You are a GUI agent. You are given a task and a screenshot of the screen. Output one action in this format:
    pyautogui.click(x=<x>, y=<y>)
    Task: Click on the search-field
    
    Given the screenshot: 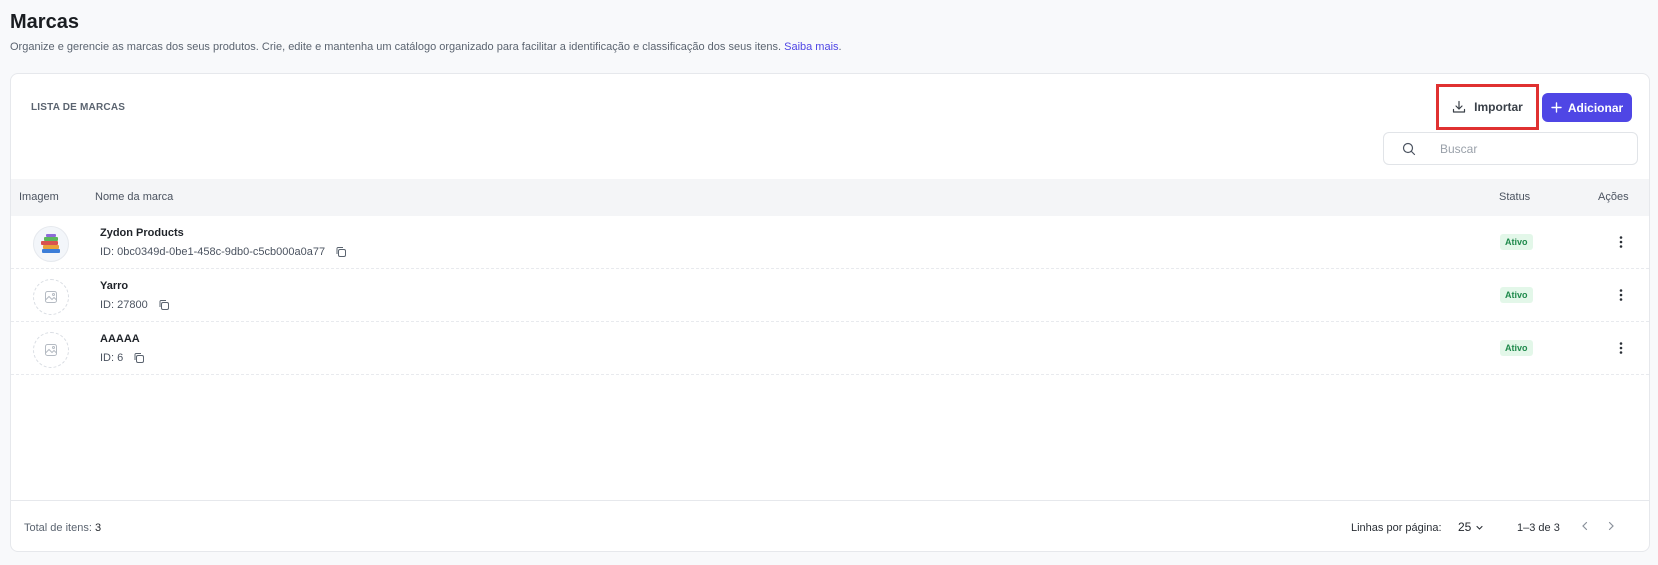 What is the action you would take?
    pyautogui.click(x=1510, y=148)
    